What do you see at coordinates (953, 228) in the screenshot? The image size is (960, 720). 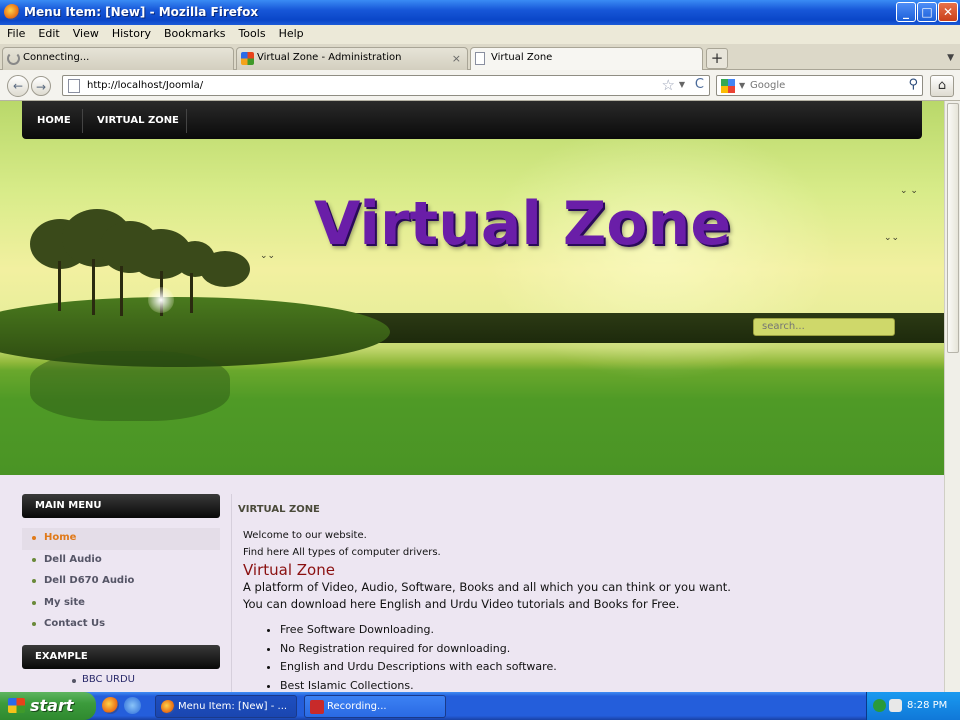 I see `scrollbar-thumb` at bounding box center [953, 228].